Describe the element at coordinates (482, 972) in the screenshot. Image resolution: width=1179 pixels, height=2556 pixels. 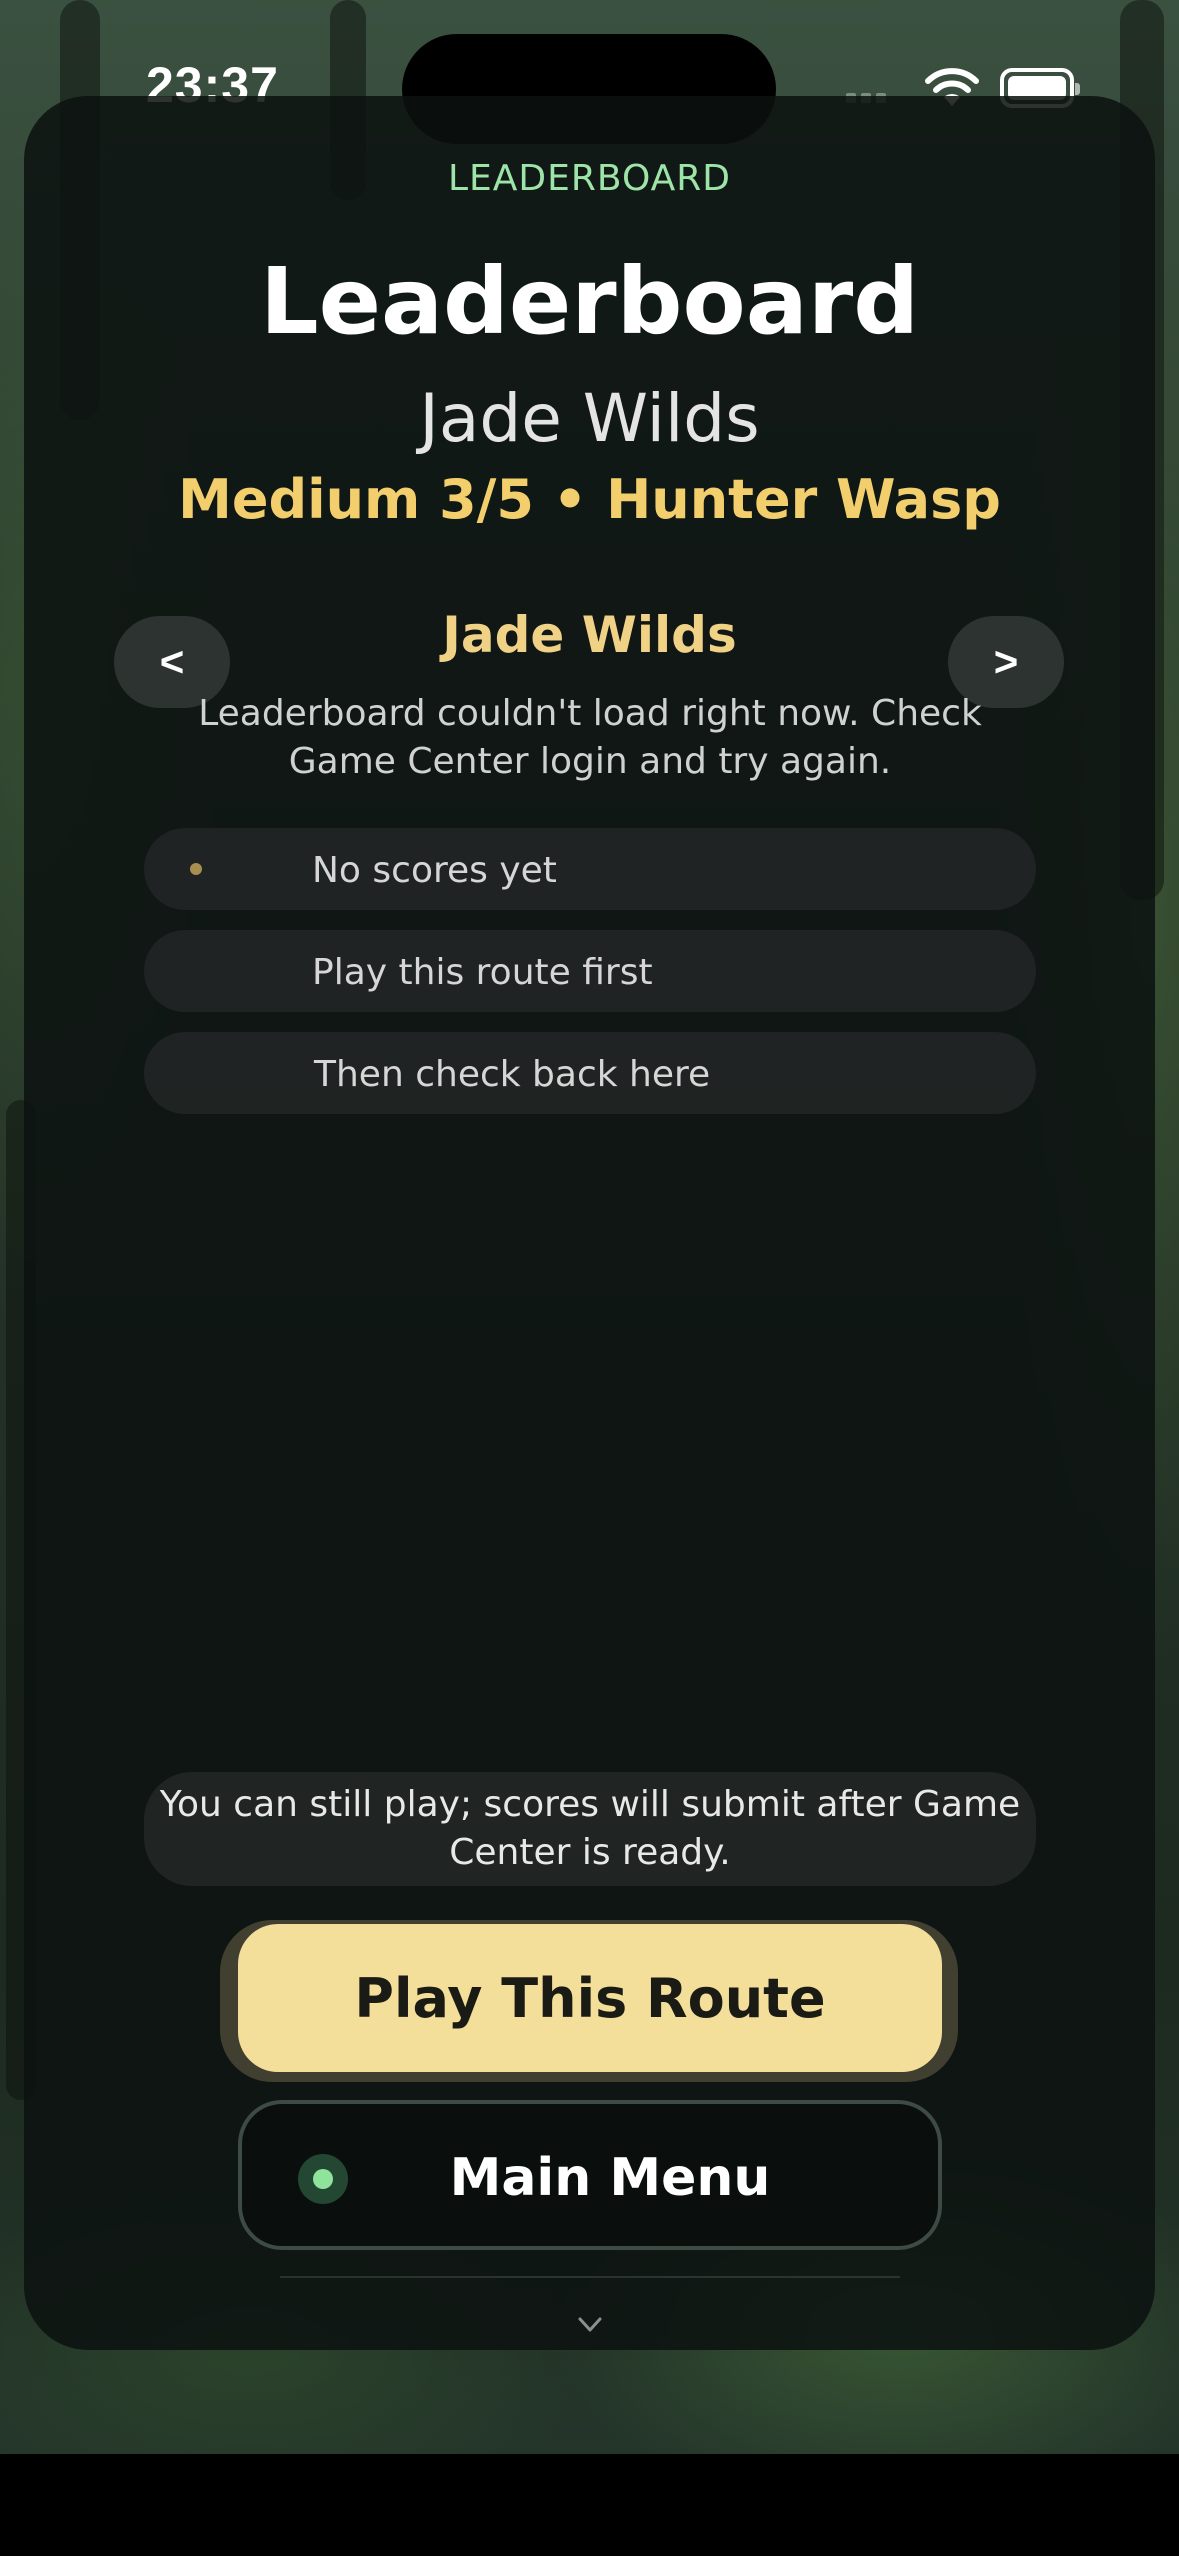
I see `list-item-text: Play this route first` at that location.